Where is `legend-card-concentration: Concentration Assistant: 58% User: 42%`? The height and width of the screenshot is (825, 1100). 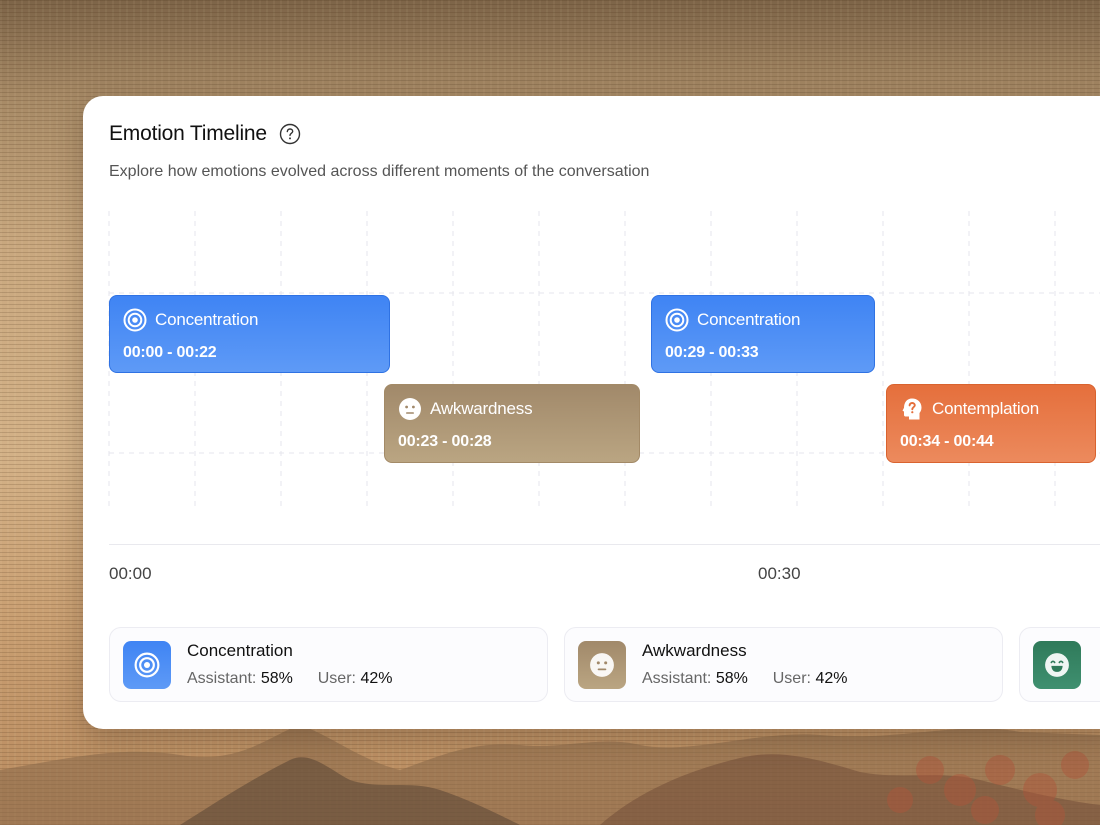 legend-card-concentration: Concentration Assistant: 58% User: 42% is located at coordinates (328, 664).